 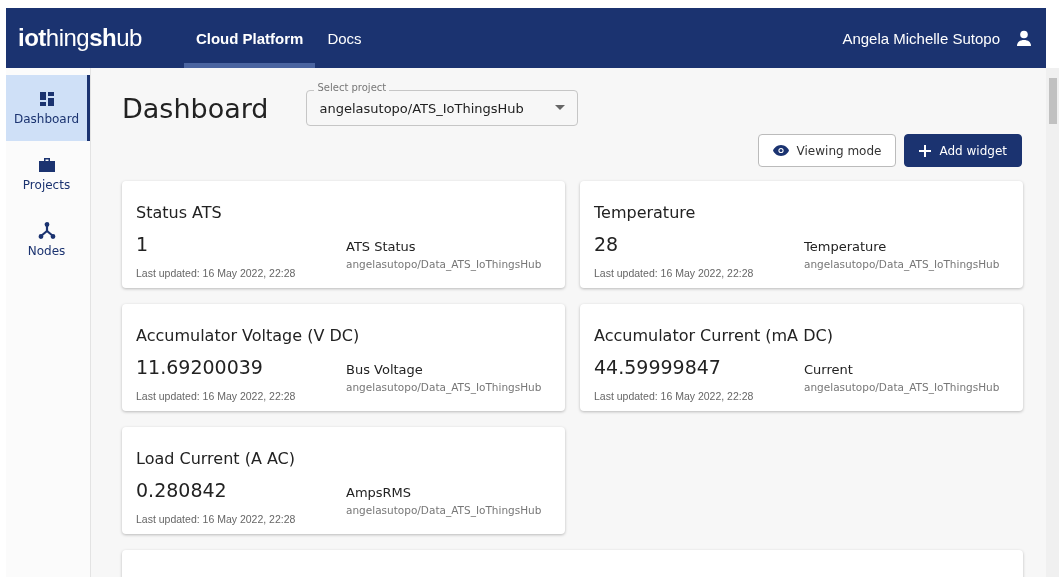 I want to click on briefcase-icon, so click(x=46, y=164).